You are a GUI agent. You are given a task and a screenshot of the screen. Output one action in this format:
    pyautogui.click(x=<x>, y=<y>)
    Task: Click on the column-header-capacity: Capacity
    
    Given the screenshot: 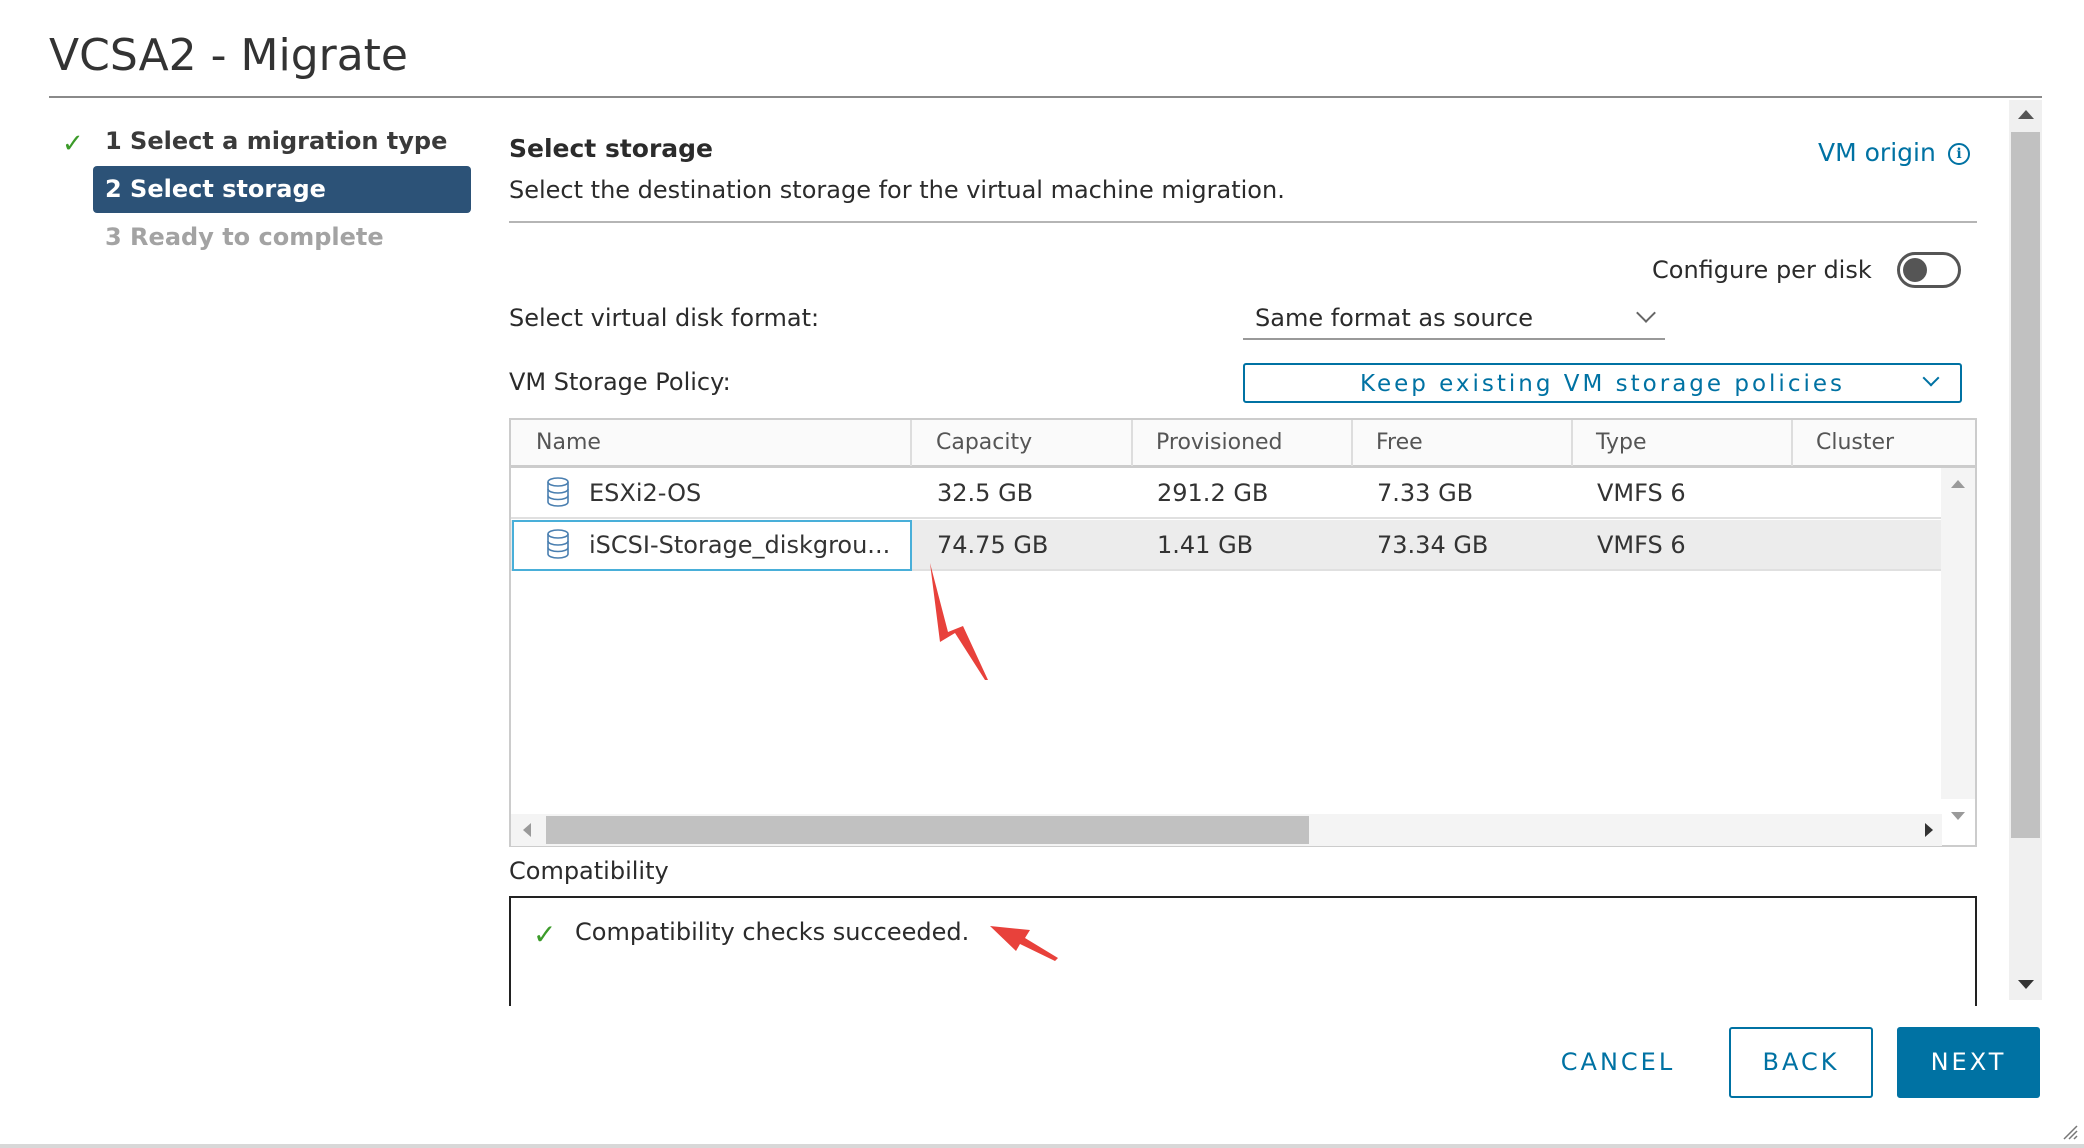 What is the action you would take?
    pyautogui.click(x=984, y=442)
    